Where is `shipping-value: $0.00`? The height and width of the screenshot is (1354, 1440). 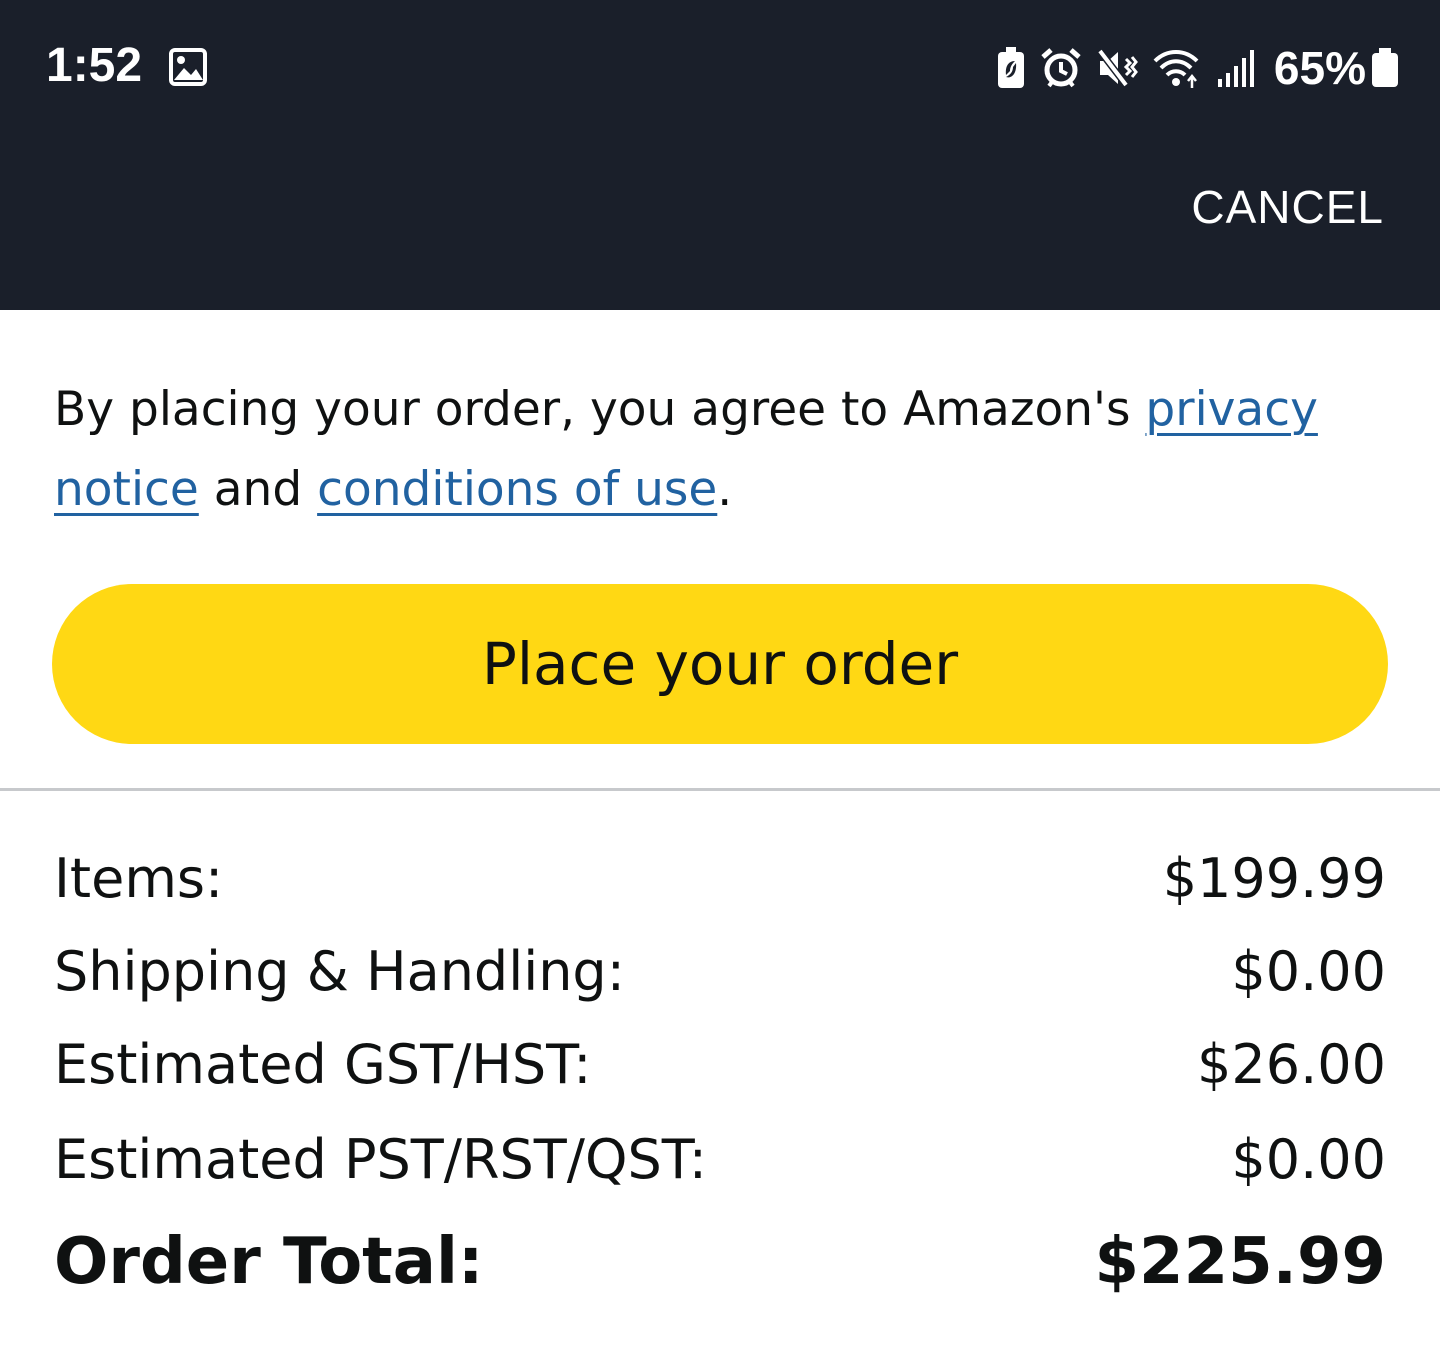 shipping-value: $0.00 is located at coordinates (1308, 971).